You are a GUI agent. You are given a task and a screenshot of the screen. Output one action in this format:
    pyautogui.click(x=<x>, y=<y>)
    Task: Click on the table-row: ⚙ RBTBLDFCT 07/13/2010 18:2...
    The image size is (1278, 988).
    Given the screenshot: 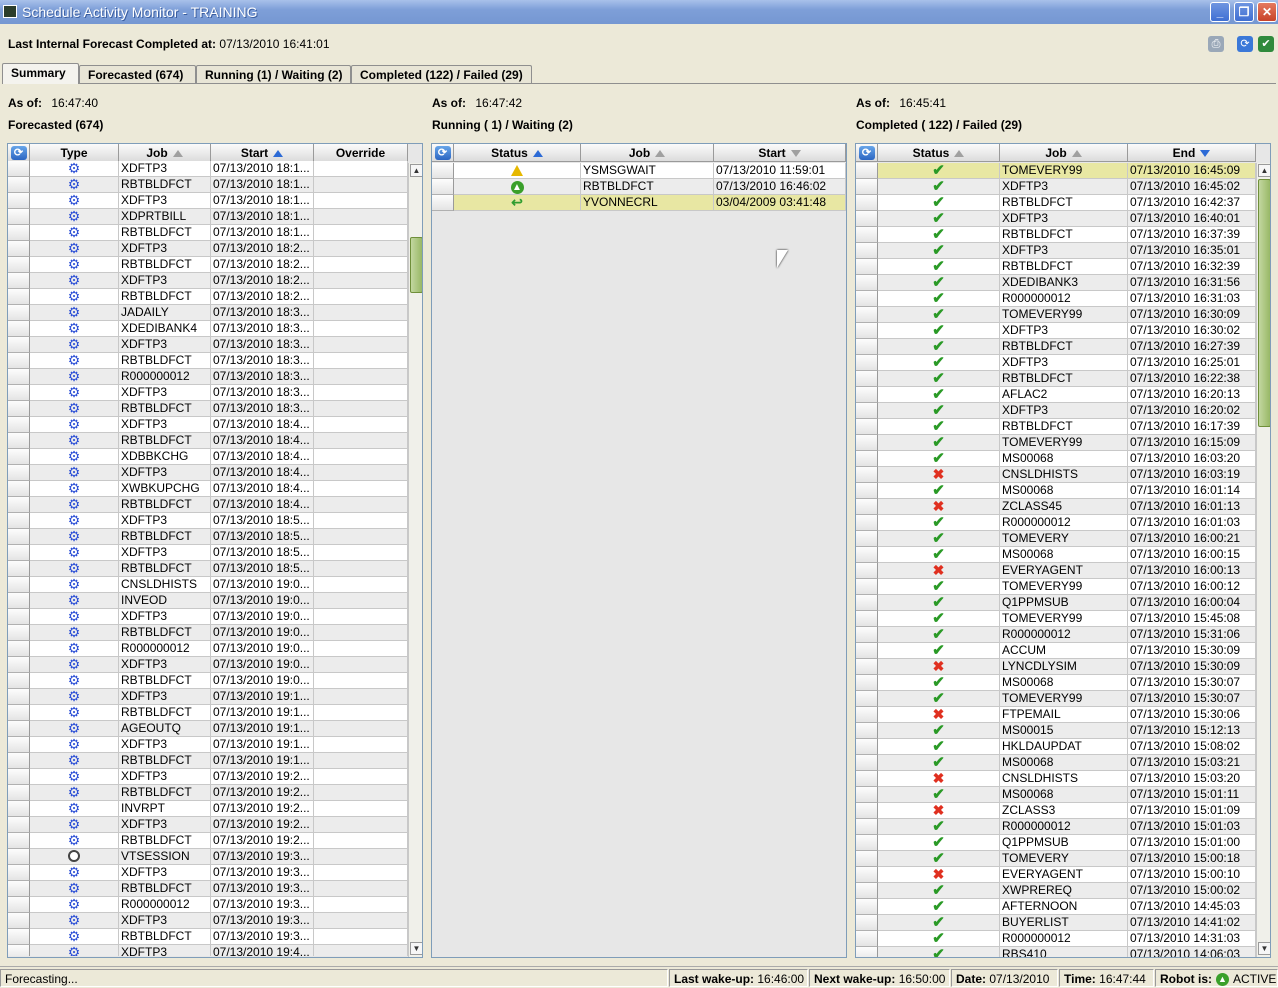 What is the action you would take?
    pyautogui.click(x=208, y=265)
    